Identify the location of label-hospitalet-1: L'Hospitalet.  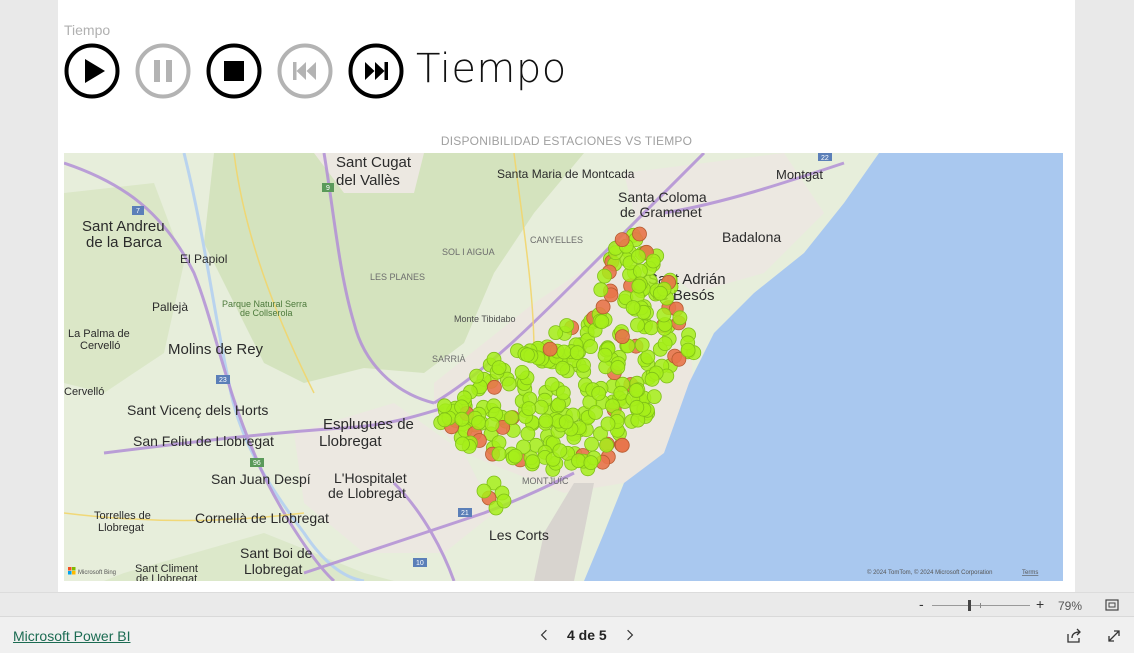
(370, 478).